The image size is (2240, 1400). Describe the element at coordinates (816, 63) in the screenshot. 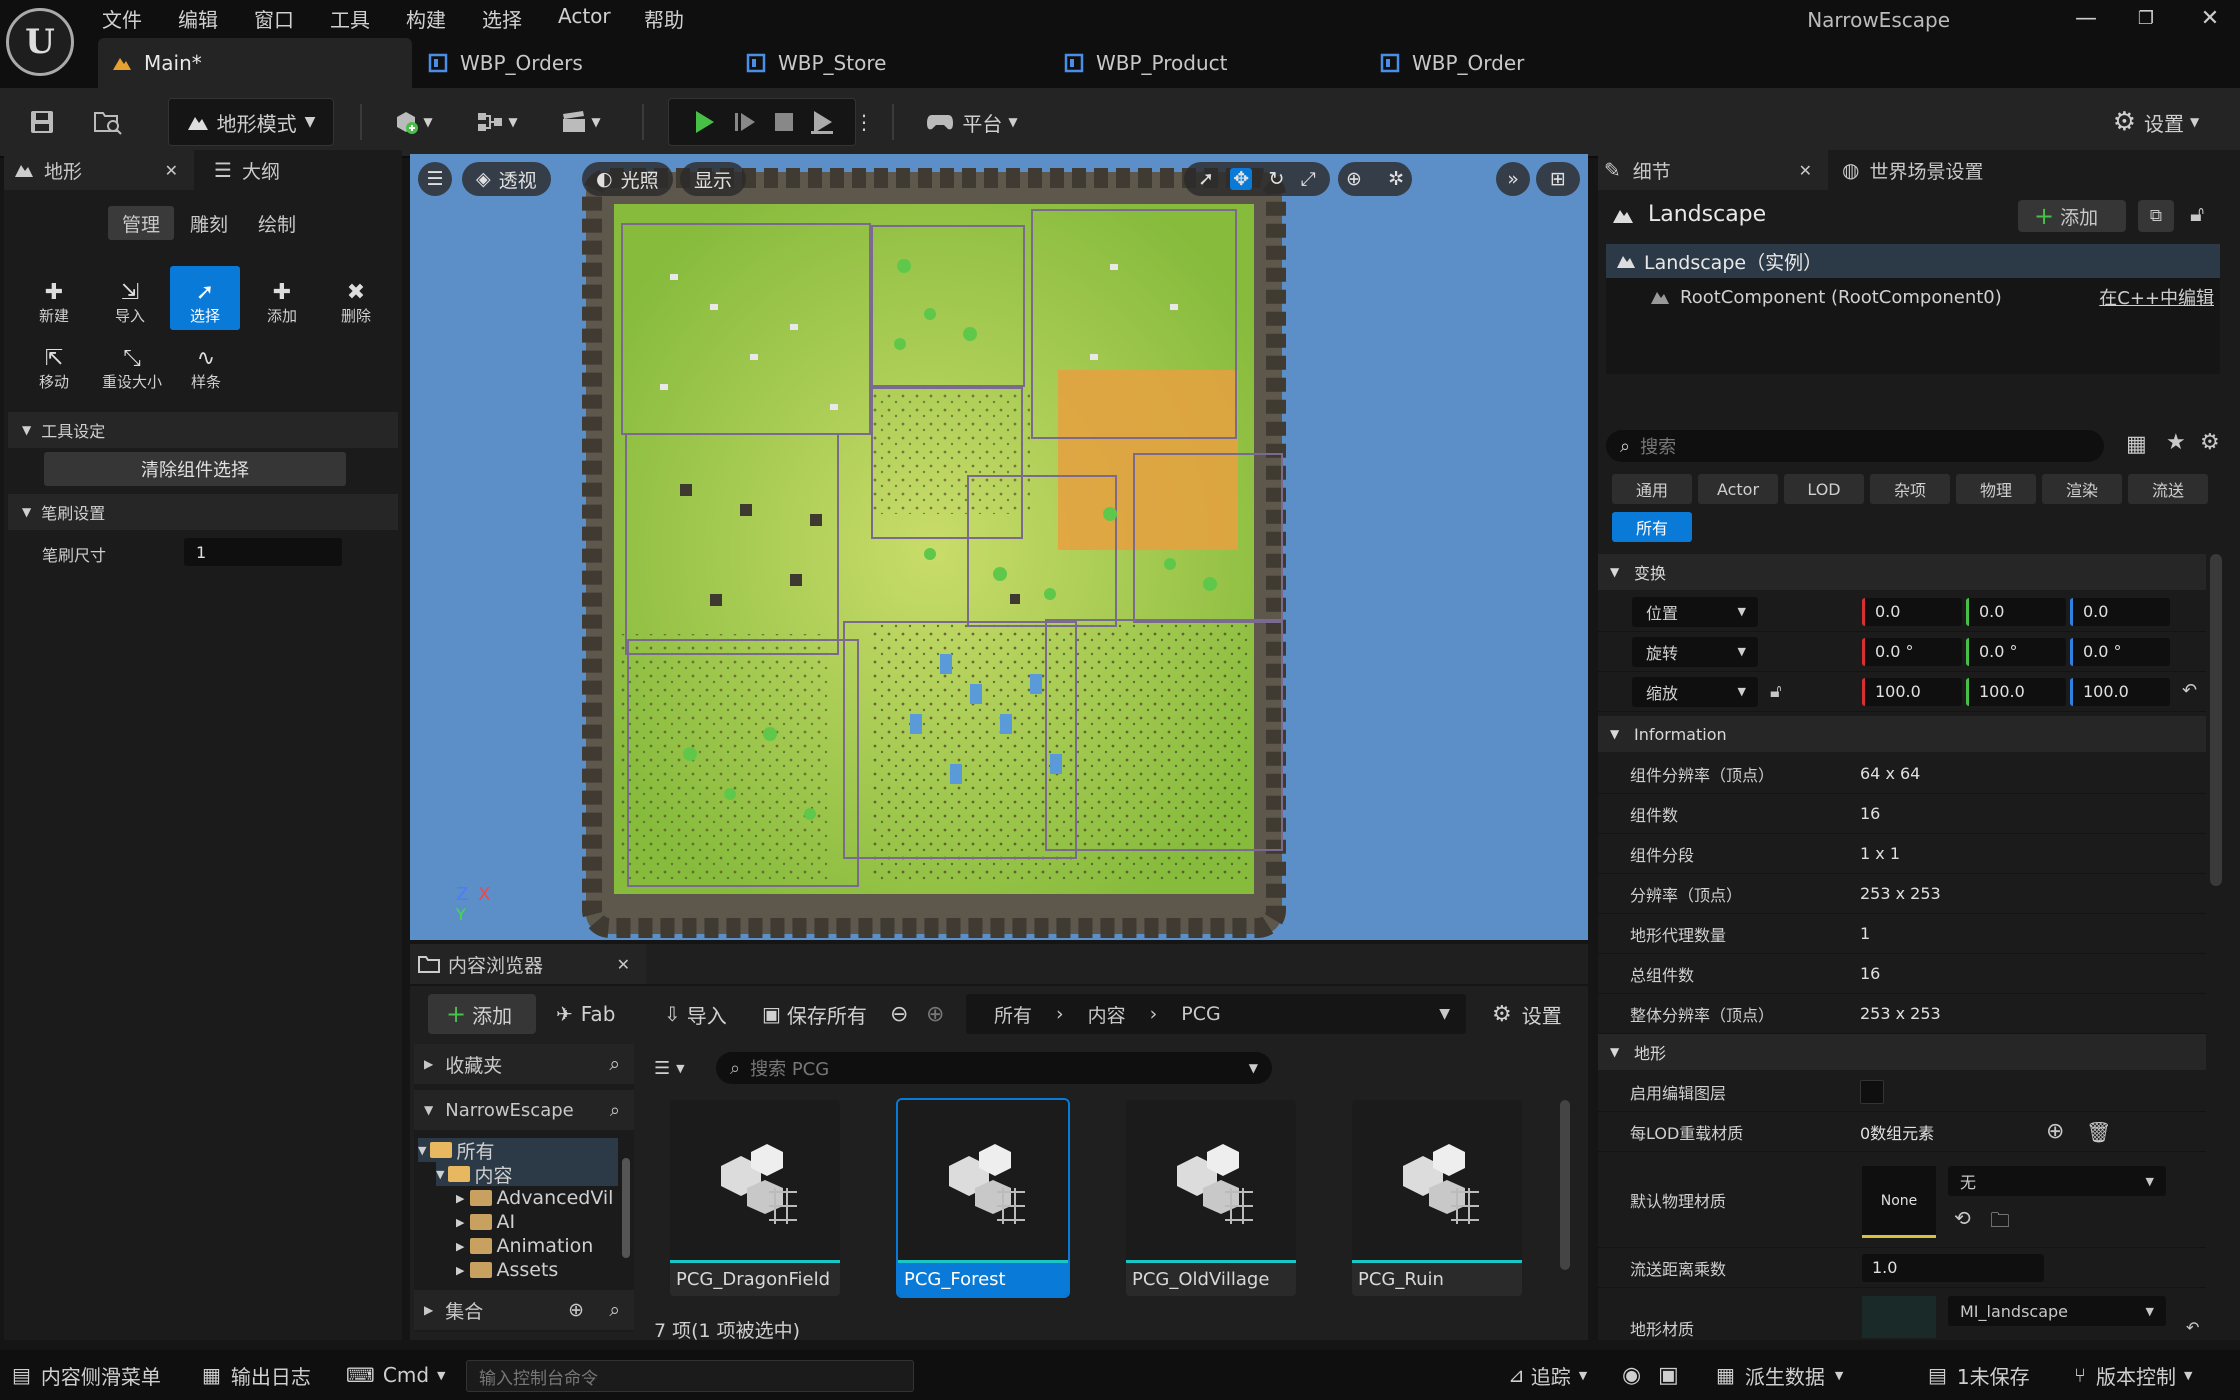

I see `tab-wbp-store: WBP_Store` at that location.